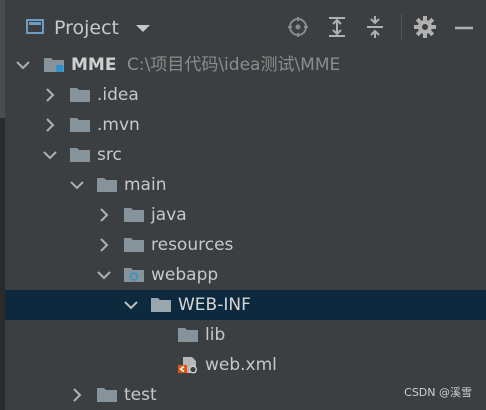 Image resolution: width=486 pixels, height=410 pixels. I want to click on watermark: CSDN @溪雪, so click(438, 392).